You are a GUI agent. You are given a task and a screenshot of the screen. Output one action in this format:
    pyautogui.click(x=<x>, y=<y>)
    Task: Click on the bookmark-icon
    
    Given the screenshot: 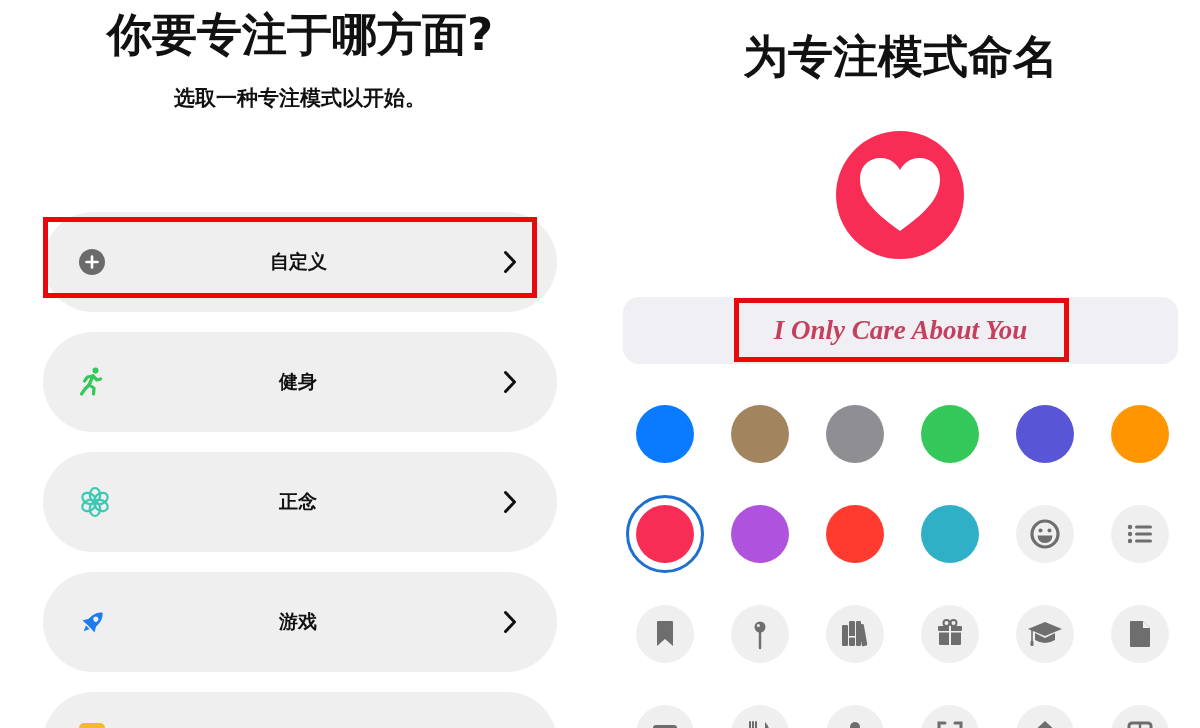 What is the action you would take?
    pyautogui.click(x=664, y=634)
    